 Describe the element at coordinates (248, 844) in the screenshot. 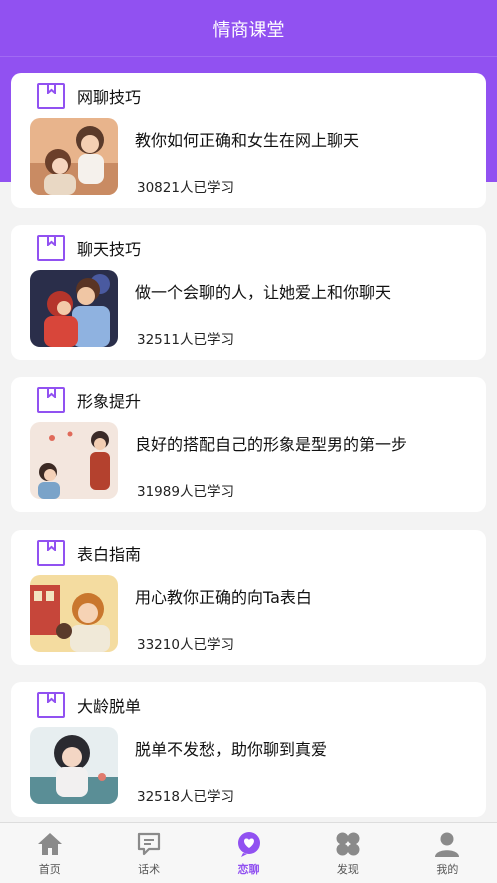

I see `heart-bubble-icon` at that location.